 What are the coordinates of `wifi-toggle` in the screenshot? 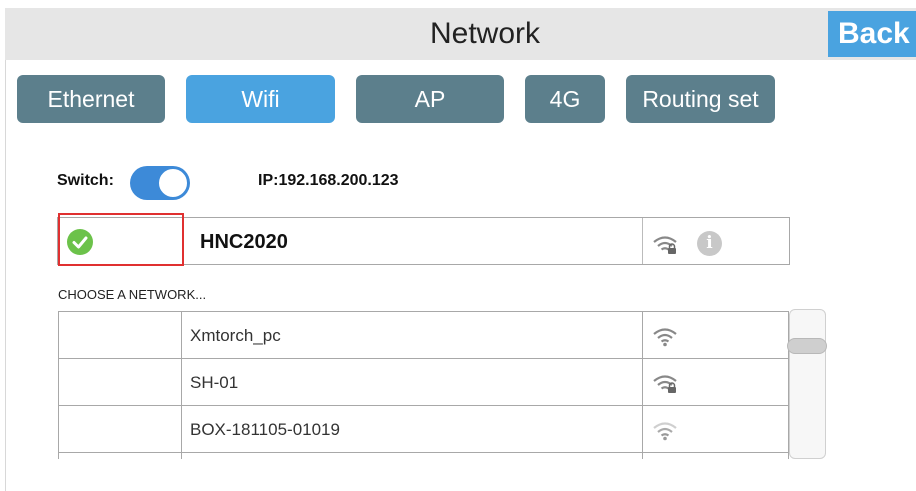 It's located at (160, 183).